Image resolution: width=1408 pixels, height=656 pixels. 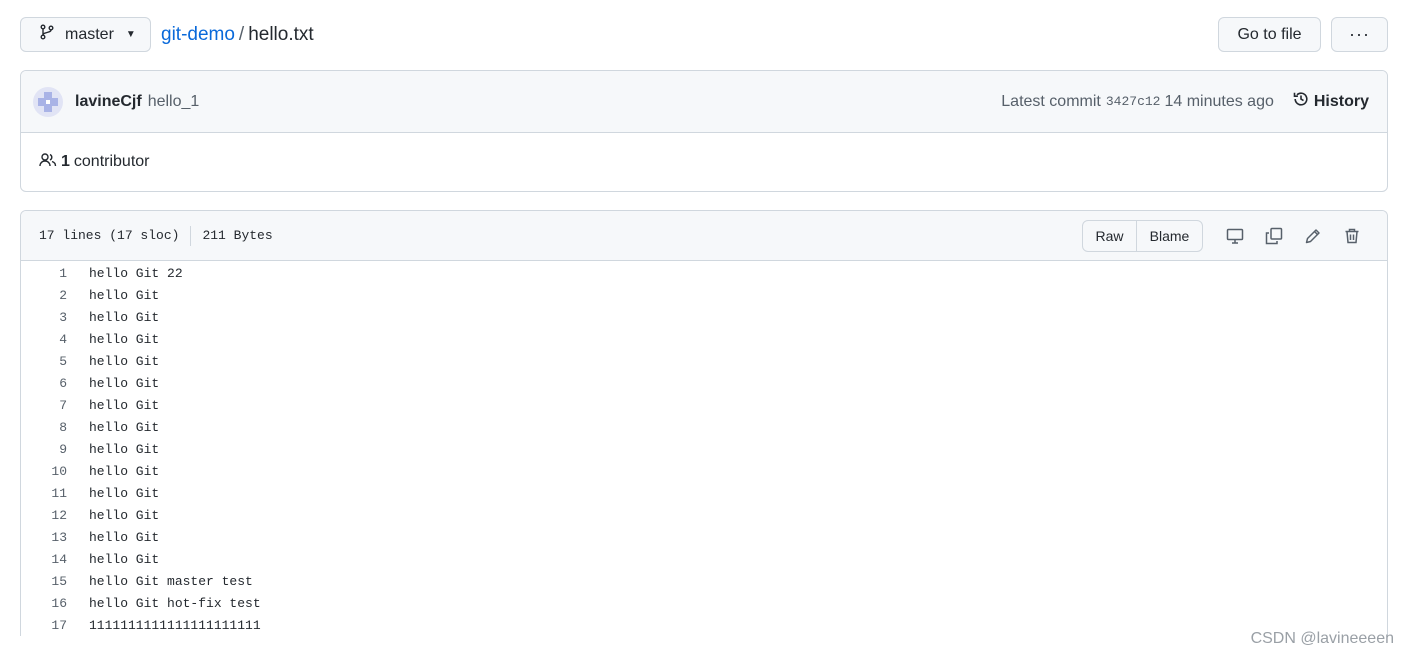 I want to click on file-name: hello.txt, so click(x=281, y=34).